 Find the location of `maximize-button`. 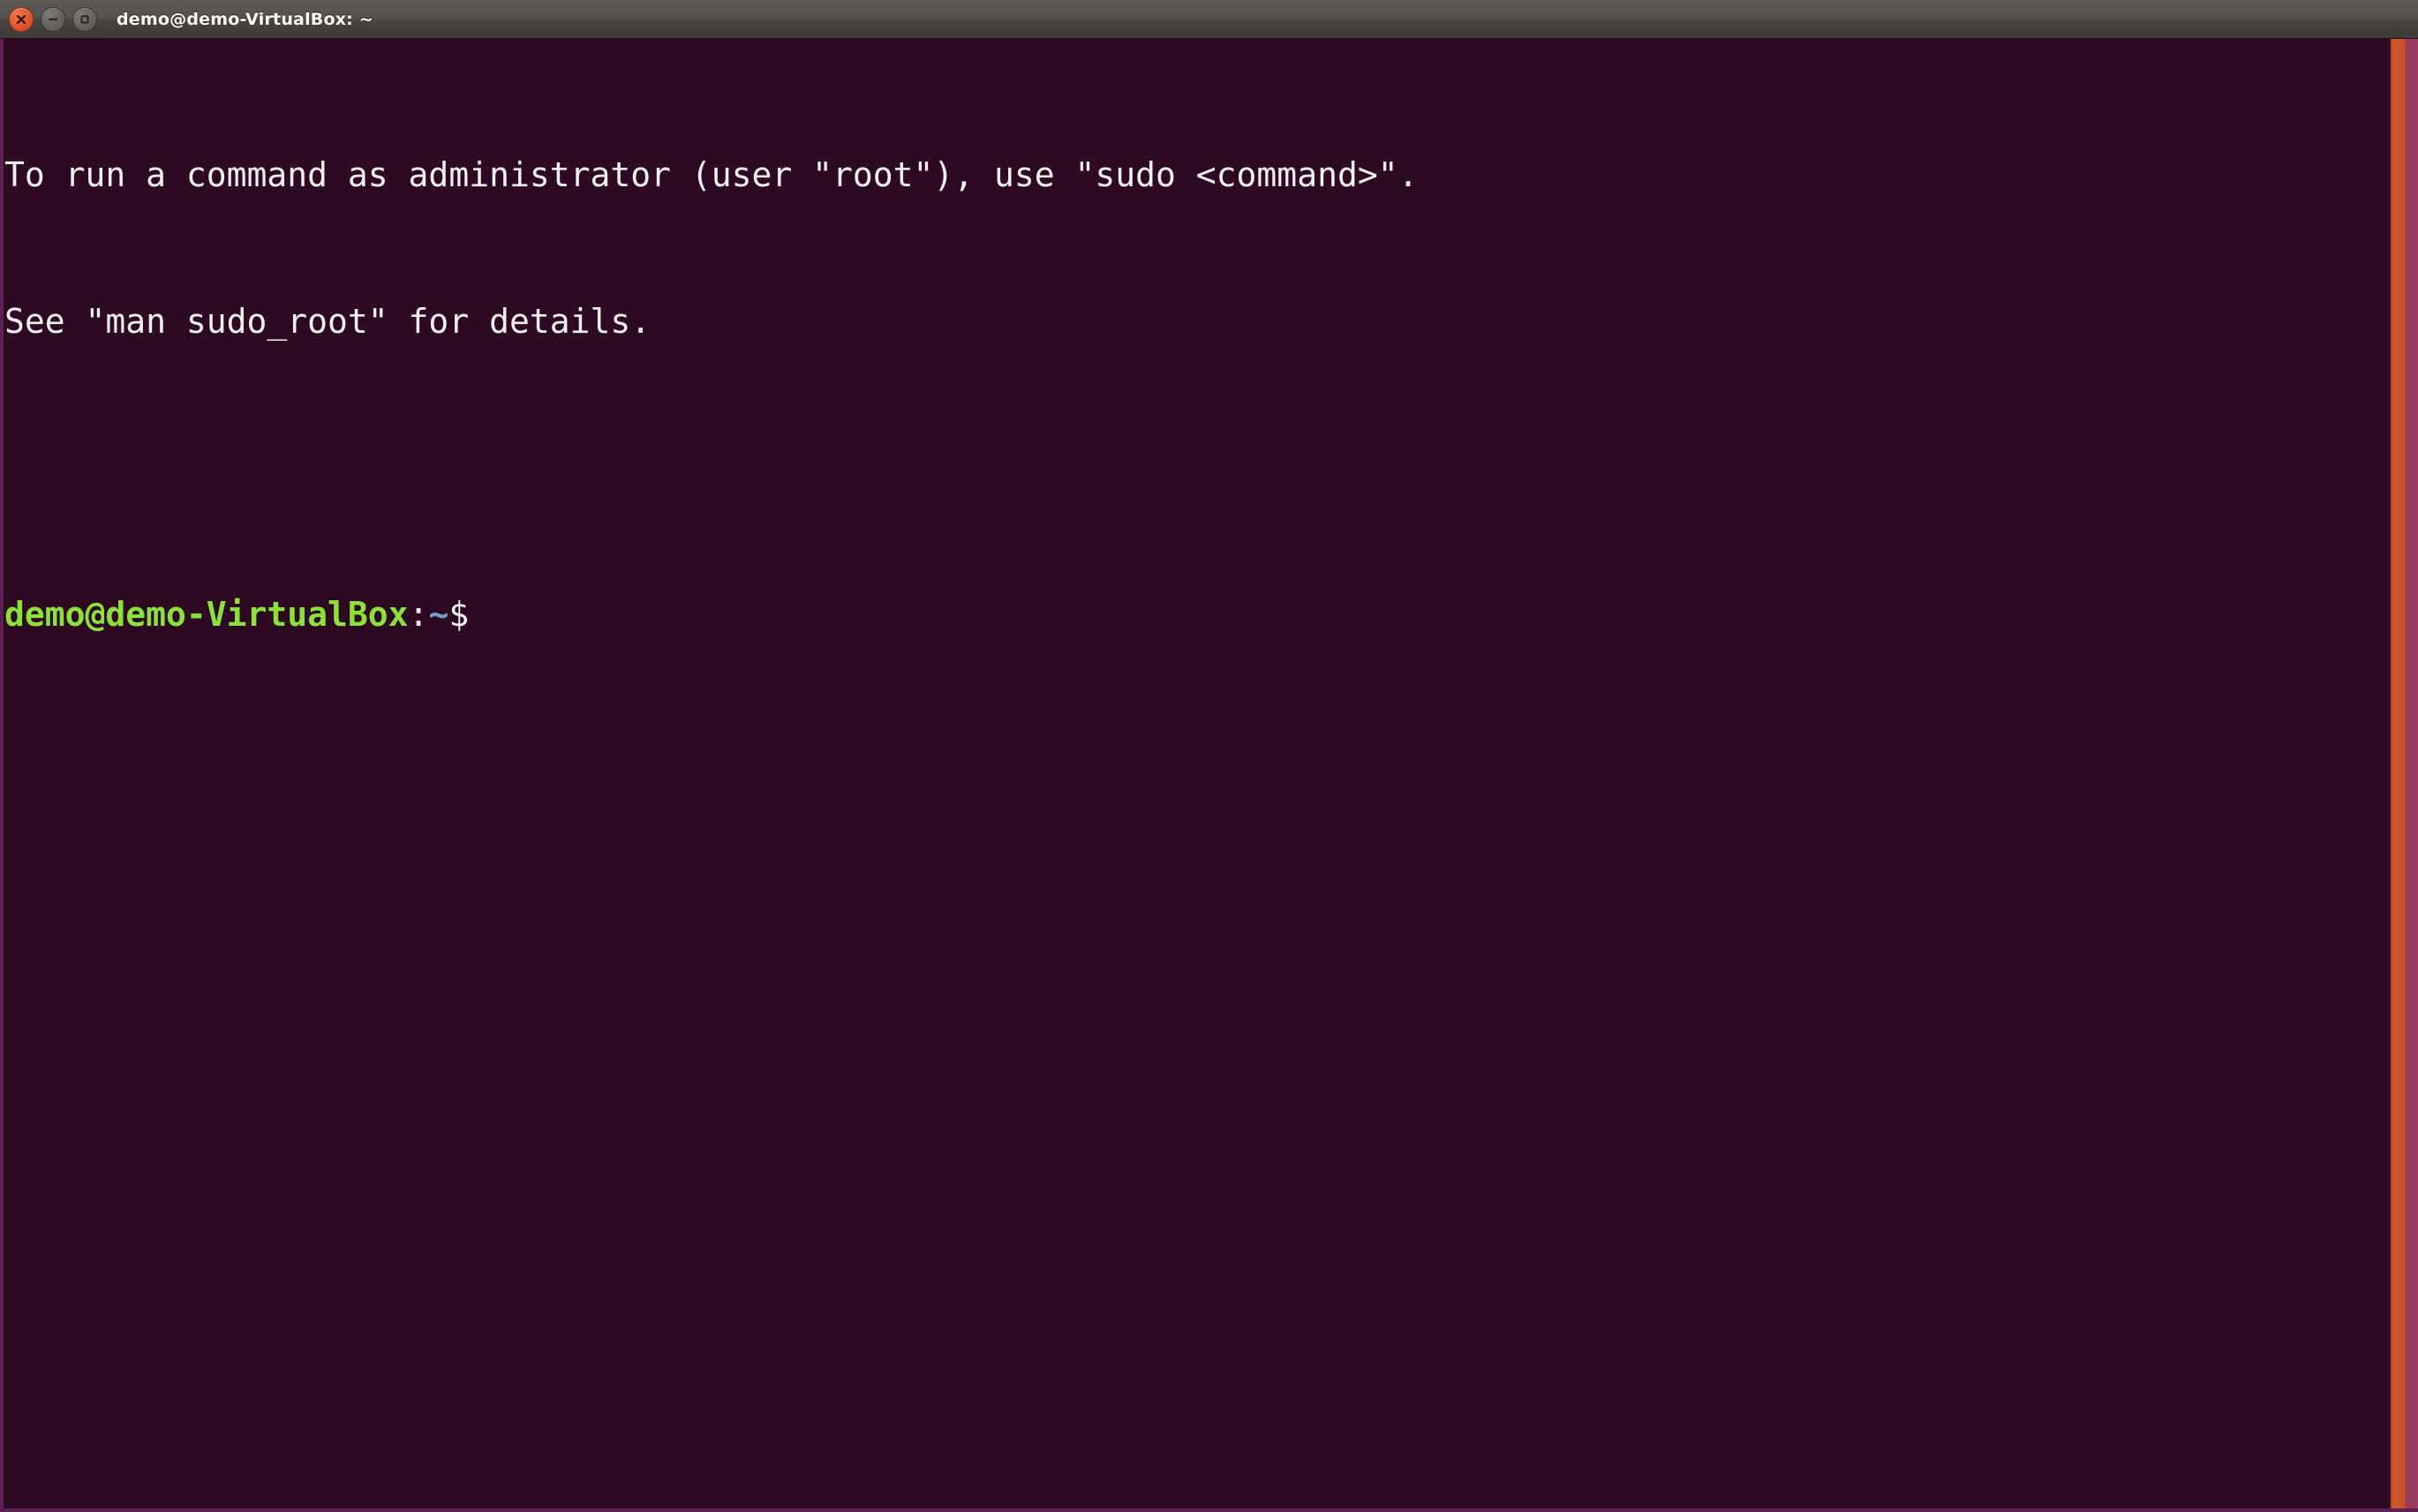

maximize-button is located at coordinates (84, 19).